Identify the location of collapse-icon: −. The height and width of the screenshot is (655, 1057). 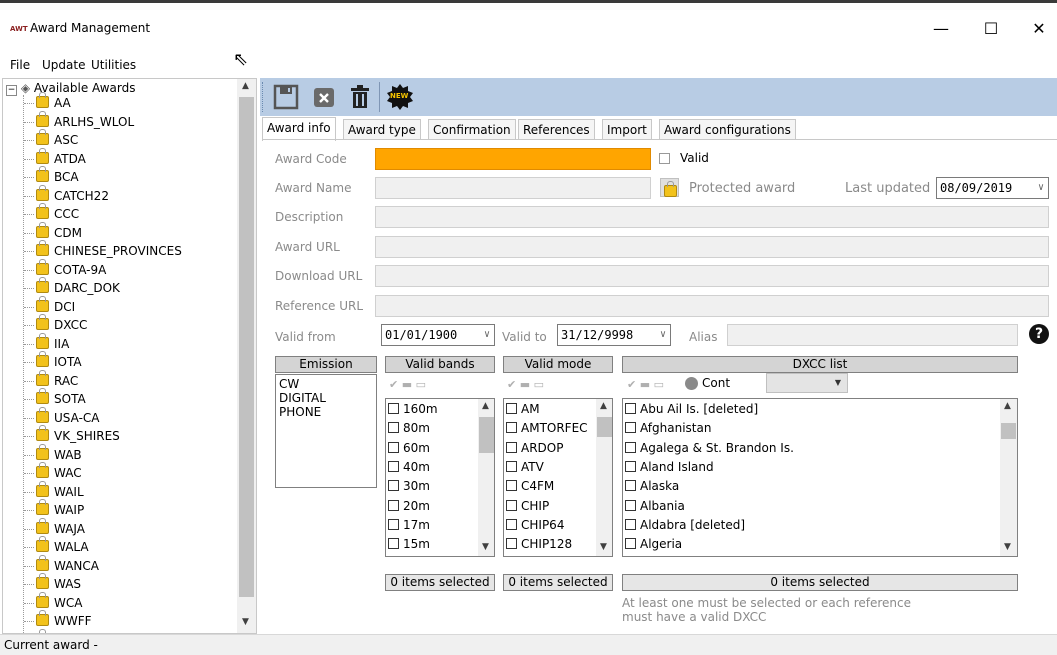
(11, 90).